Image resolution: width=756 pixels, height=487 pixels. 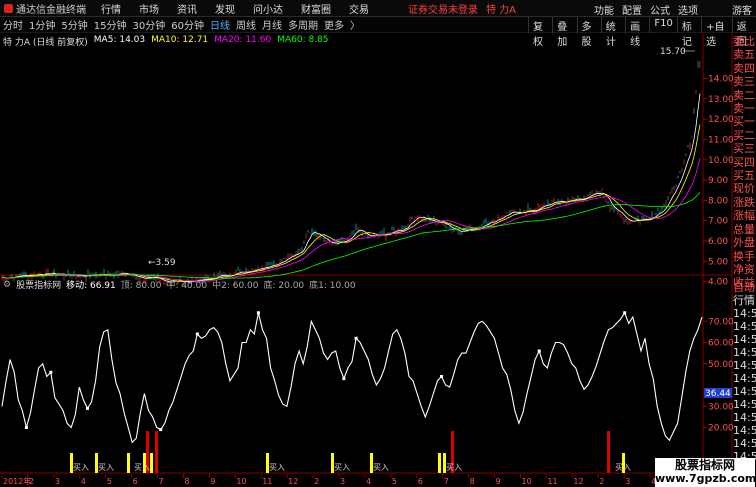 I want to click on ma60-label: MA60: 8.85, so click(x=303, y=40).